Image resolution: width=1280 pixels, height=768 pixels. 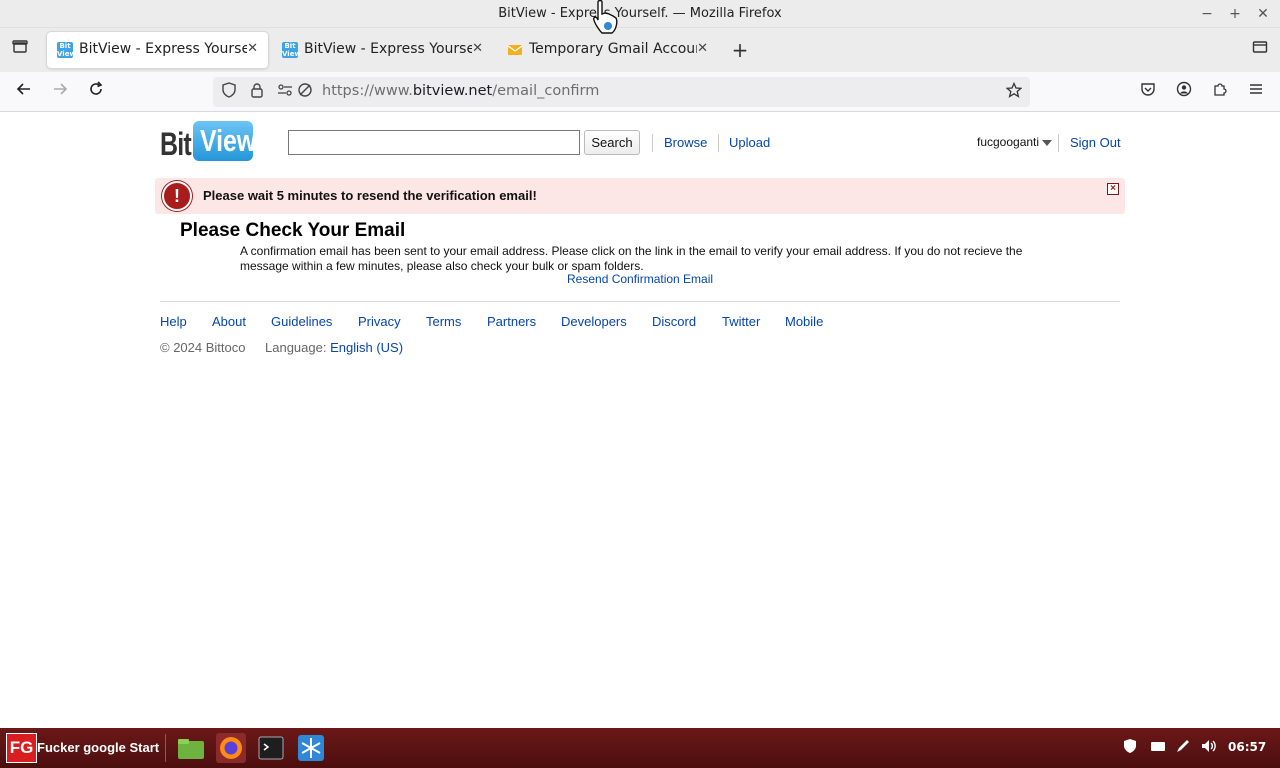 I want to click on sign-out-link: Sign Out, so click(x=1095, y=142).